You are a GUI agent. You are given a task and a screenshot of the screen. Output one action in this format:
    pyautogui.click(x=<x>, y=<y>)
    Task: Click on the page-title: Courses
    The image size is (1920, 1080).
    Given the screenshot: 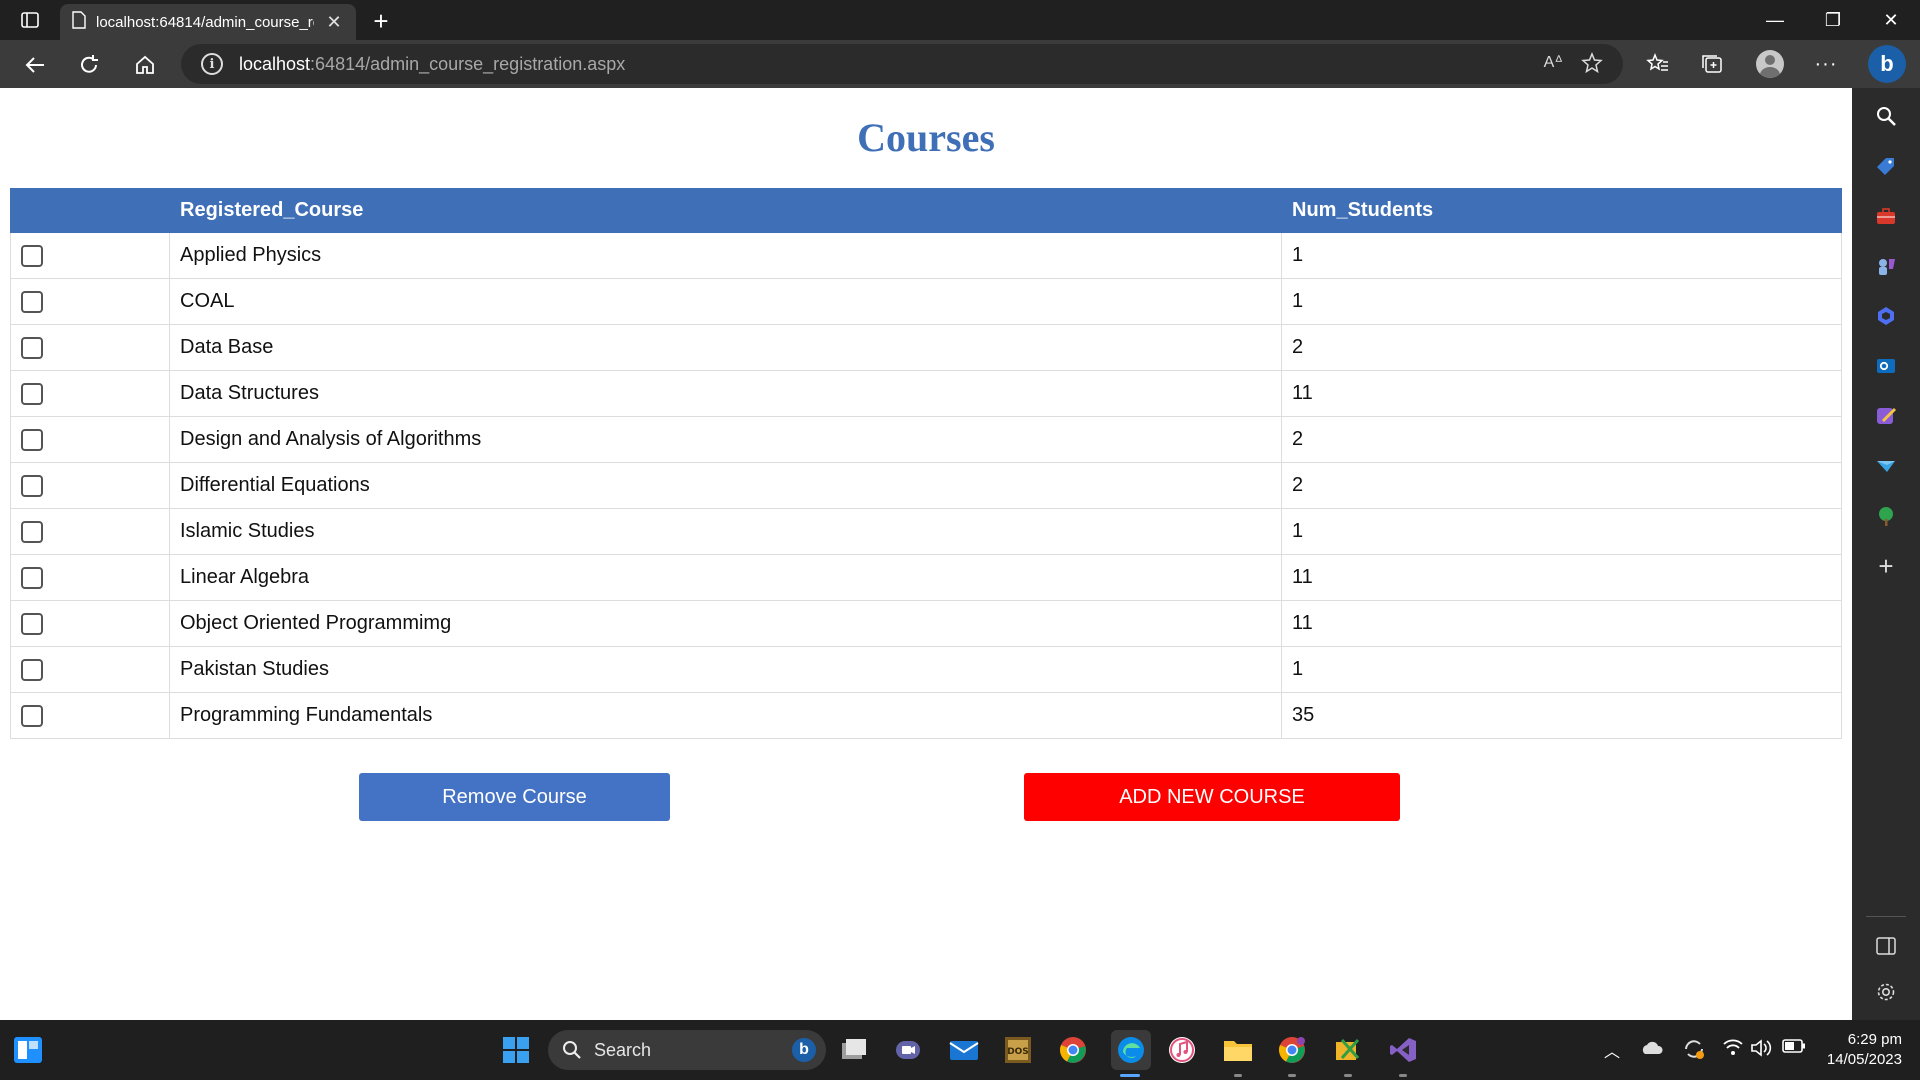 What is the action you would take?
    pyautogui.click(x=926, y=137)
    